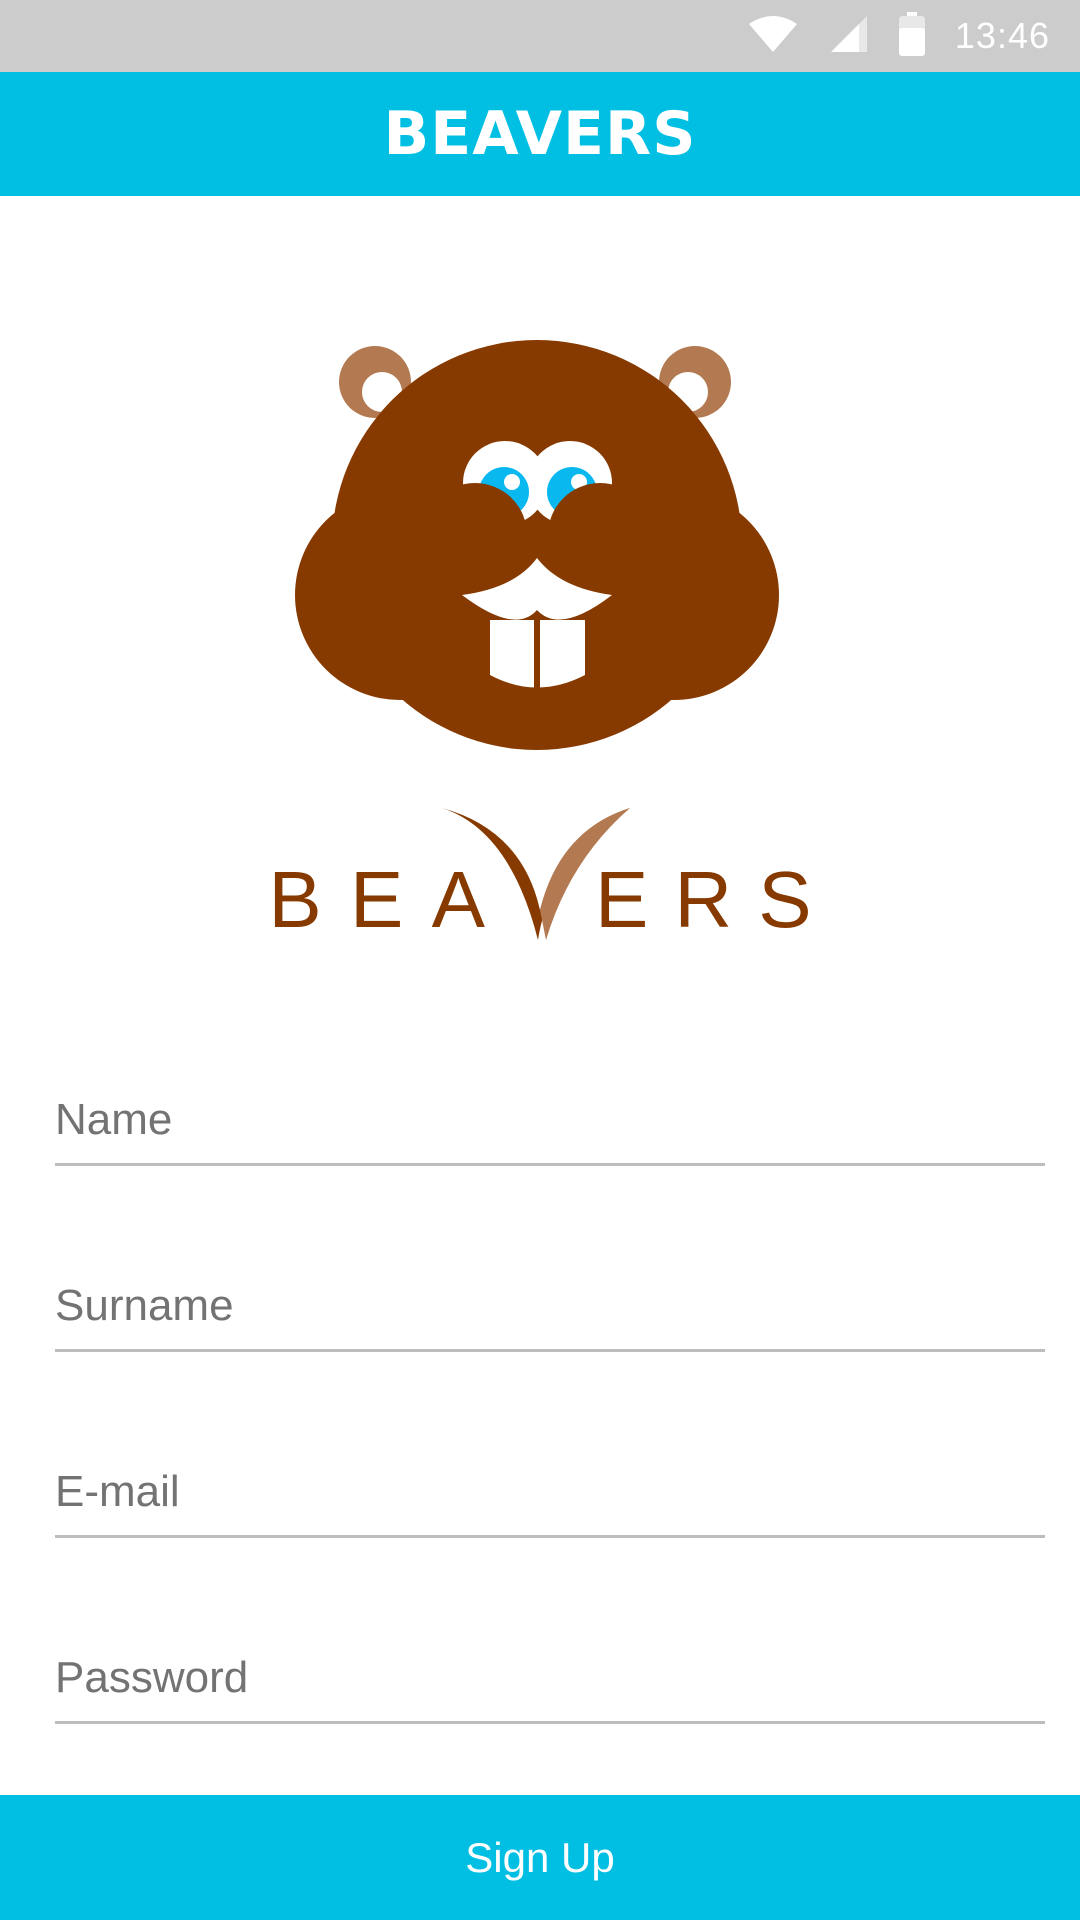 The width and height of the screenshot is (1080, 1920). I want to click on wordmark: B E A E R S, so click(540, 885).